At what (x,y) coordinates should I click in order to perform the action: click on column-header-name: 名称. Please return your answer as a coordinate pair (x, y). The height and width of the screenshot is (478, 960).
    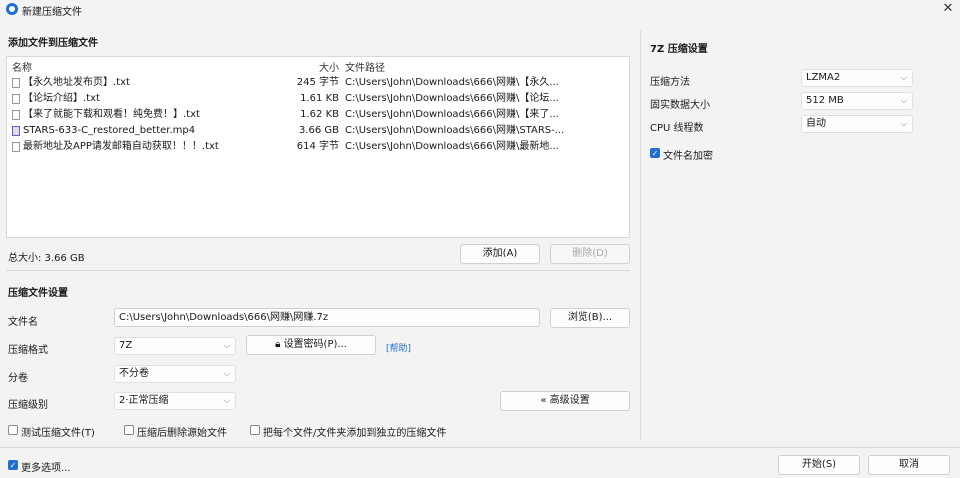
    Looking at the image, I should click on (22, 66).